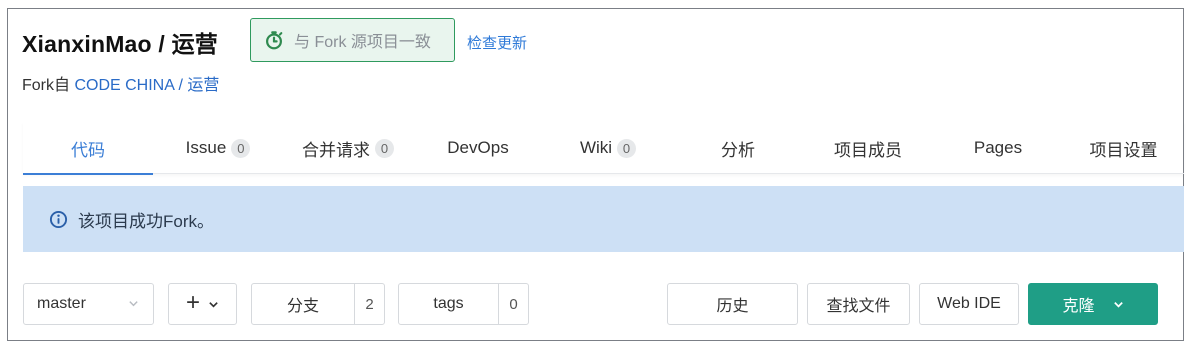  I want to click on tab-label: 项目设置, so click(1123, 150).